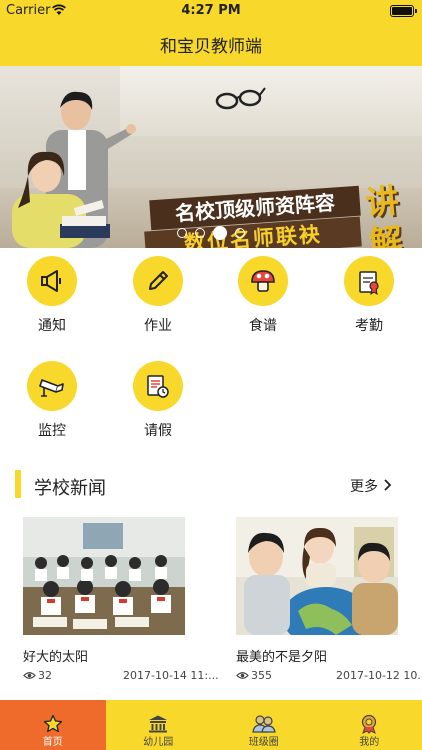 This screenshot has width=422, height=750. Describe the element at coordinates (70, 488) in the screenshot. I see `section-title: 学校新闻` at that location.